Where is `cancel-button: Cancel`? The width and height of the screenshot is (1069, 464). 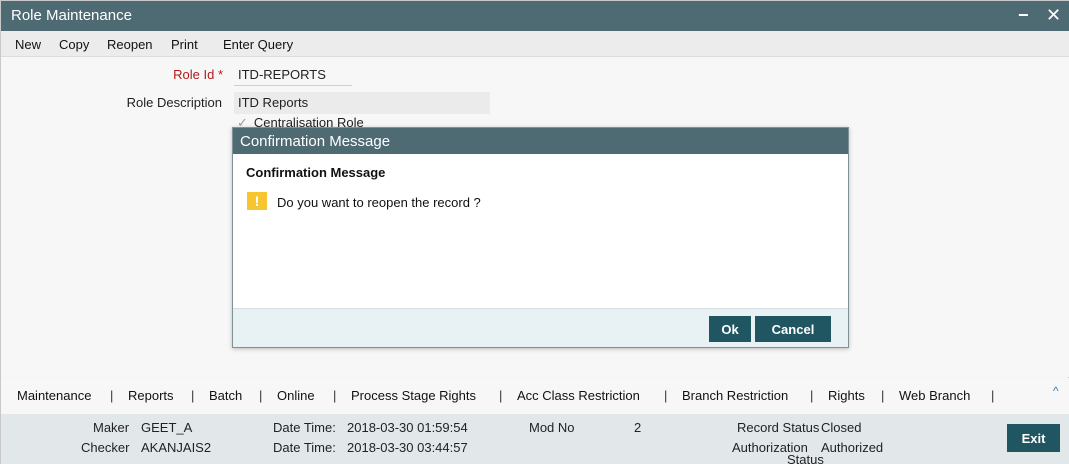 cancel-button: Cancel is located at coordinates (793, 329).